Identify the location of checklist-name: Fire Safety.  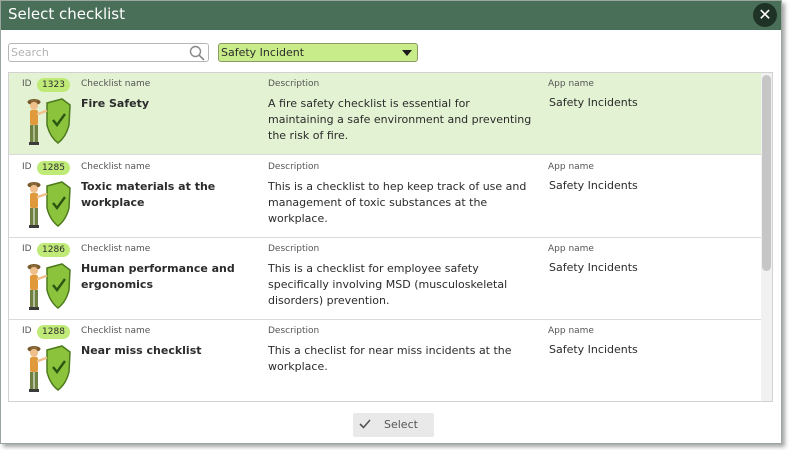
(115, 103).